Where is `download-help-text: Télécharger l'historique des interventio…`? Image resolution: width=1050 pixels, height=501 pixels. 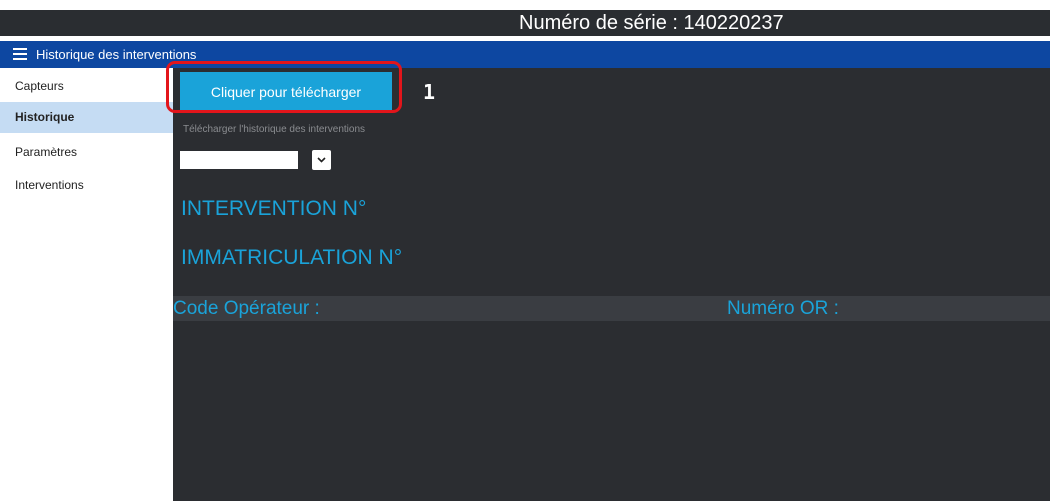 download-help-text: Télécharger l'historique des interventio… is located at coordinates (274, 129).